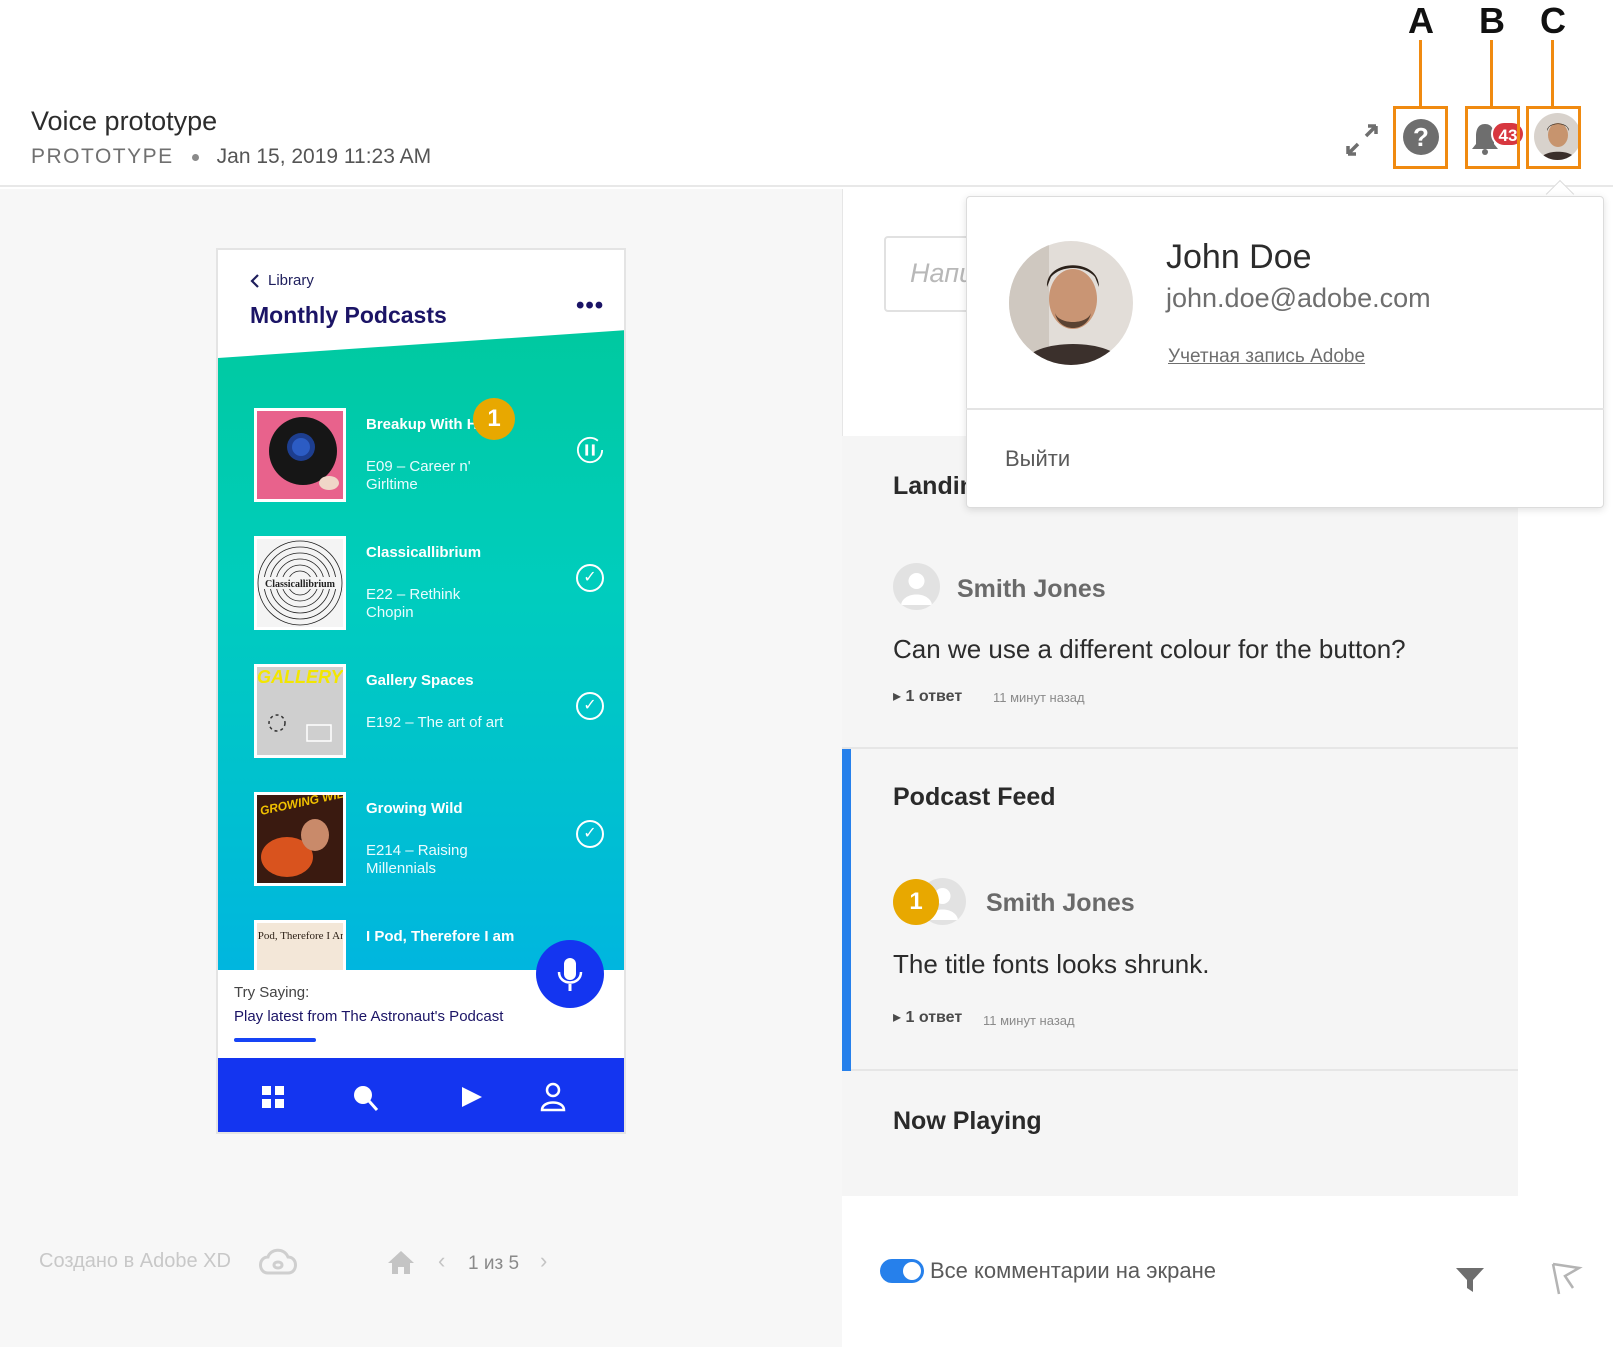 This screenshot has width=1613, height=1347. I want to click on document-date: Jan 15, 2019 11:23 AM, so click(324, 156).